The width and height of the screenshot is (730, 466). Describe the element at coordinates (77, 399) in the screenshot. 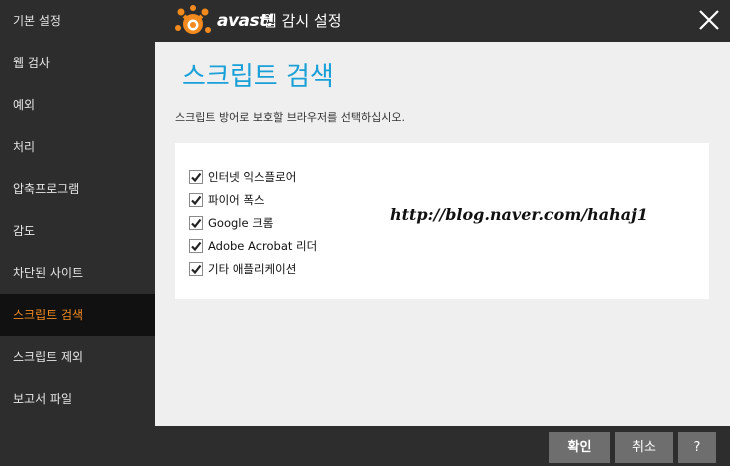

I see `sidebar-item-report-file: 보고서 파일` at that location.